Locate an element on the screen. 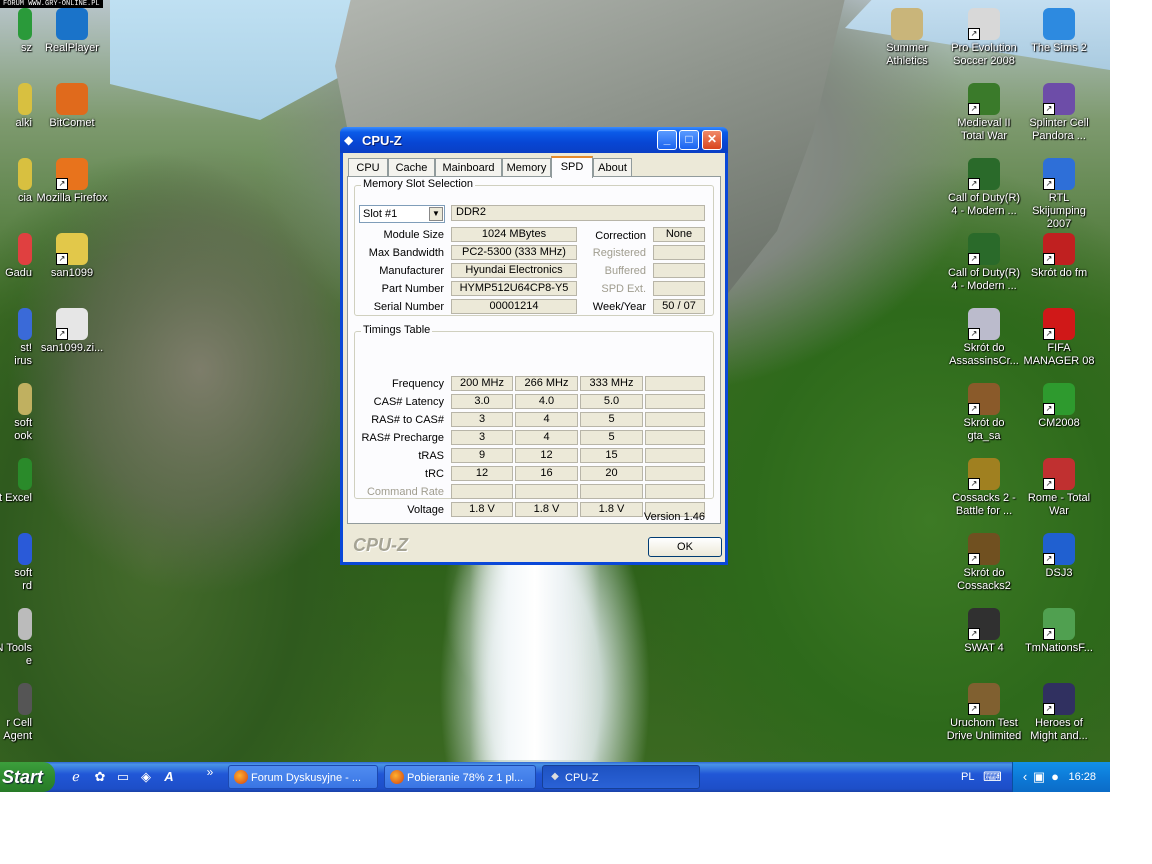 This screenshot has width=1152, height=864. desktop-icon: The Sims 2 is located at coordinates (1059, 31).